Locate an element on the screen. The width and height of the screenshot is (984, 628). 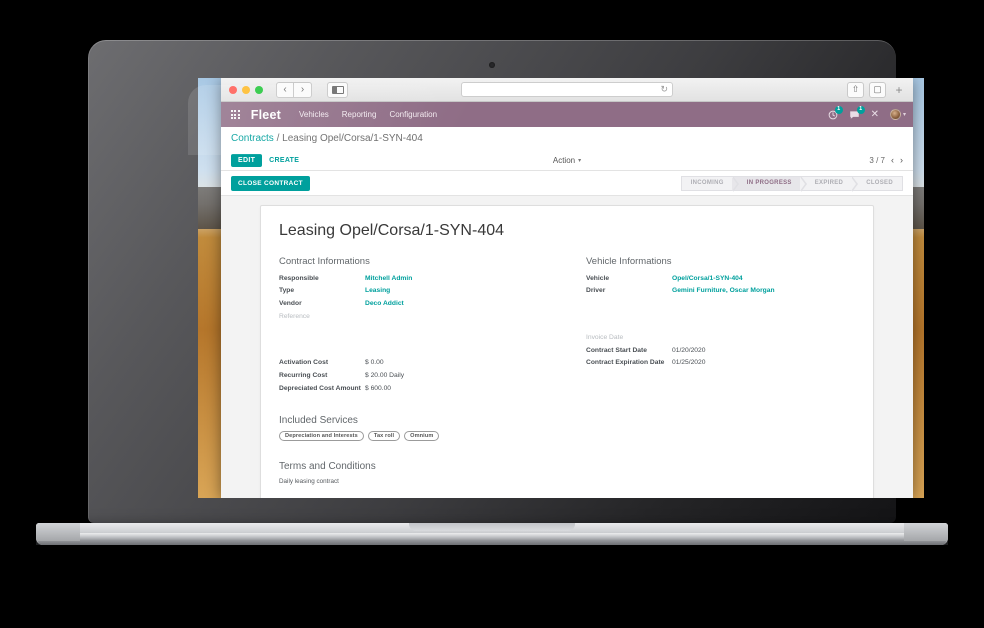
tag-omnium: Omnium is located at coordinates (422, 436).